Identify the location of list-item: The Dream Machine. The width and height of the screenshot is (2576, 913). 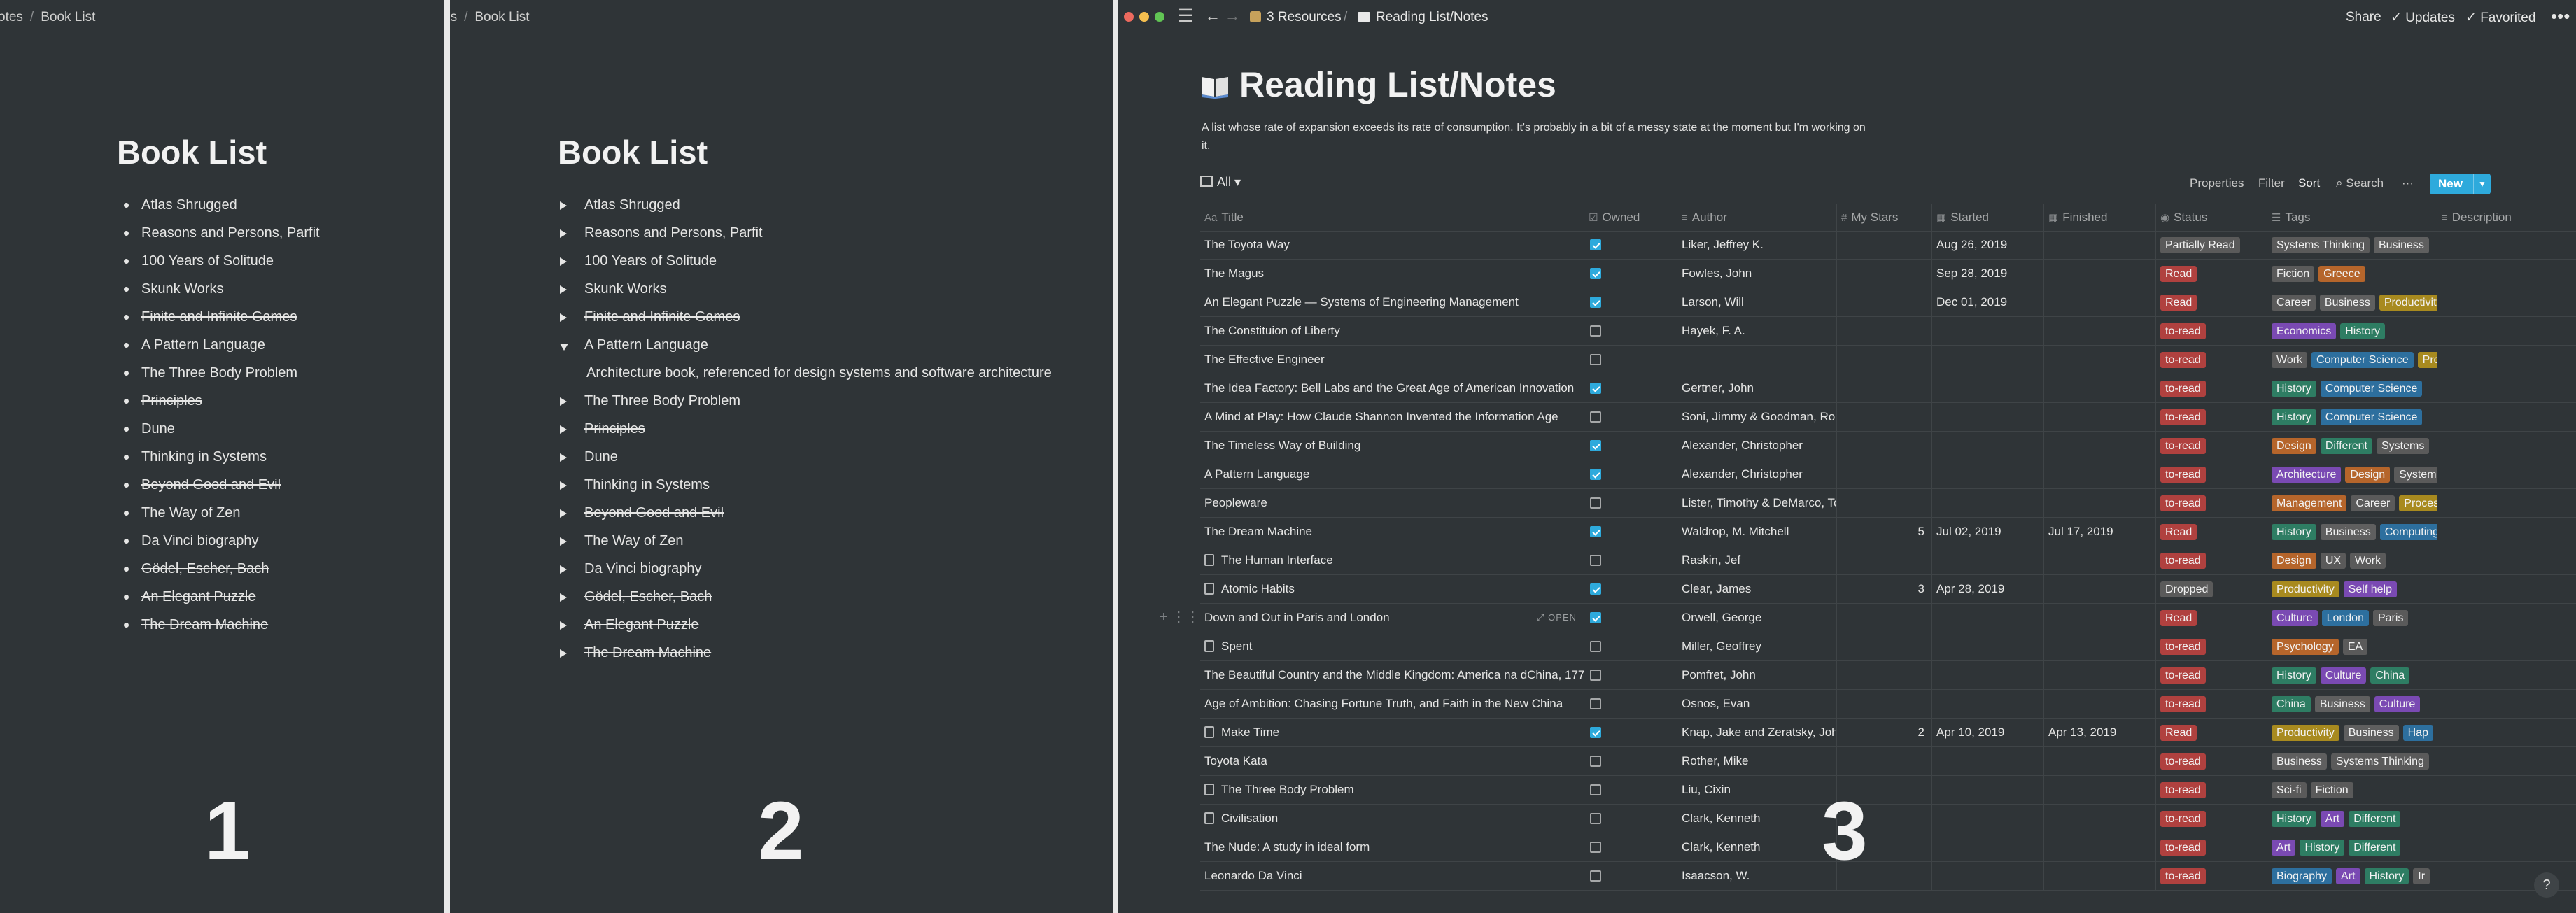
(221, 628).